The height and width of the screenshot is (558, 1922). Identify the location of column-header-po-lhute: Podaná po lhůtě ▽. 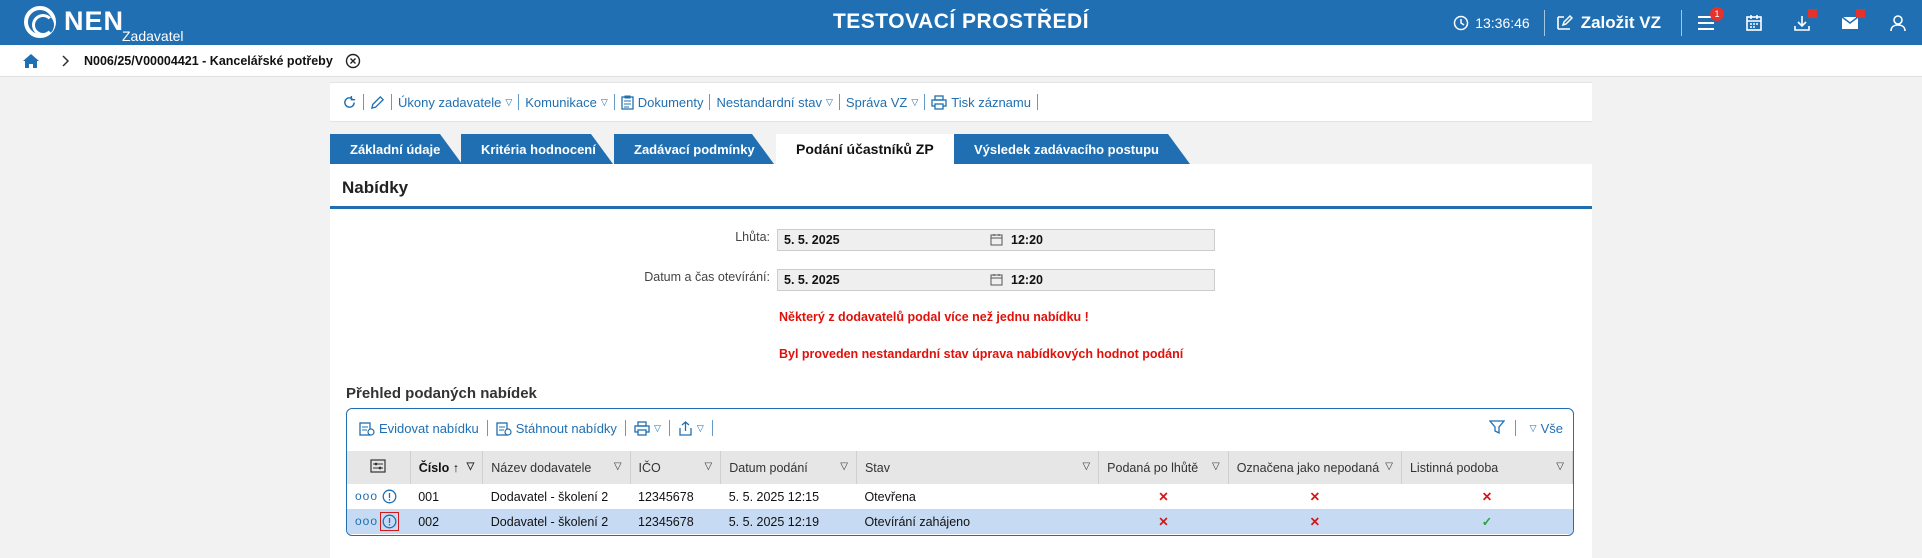
(1163, 467).